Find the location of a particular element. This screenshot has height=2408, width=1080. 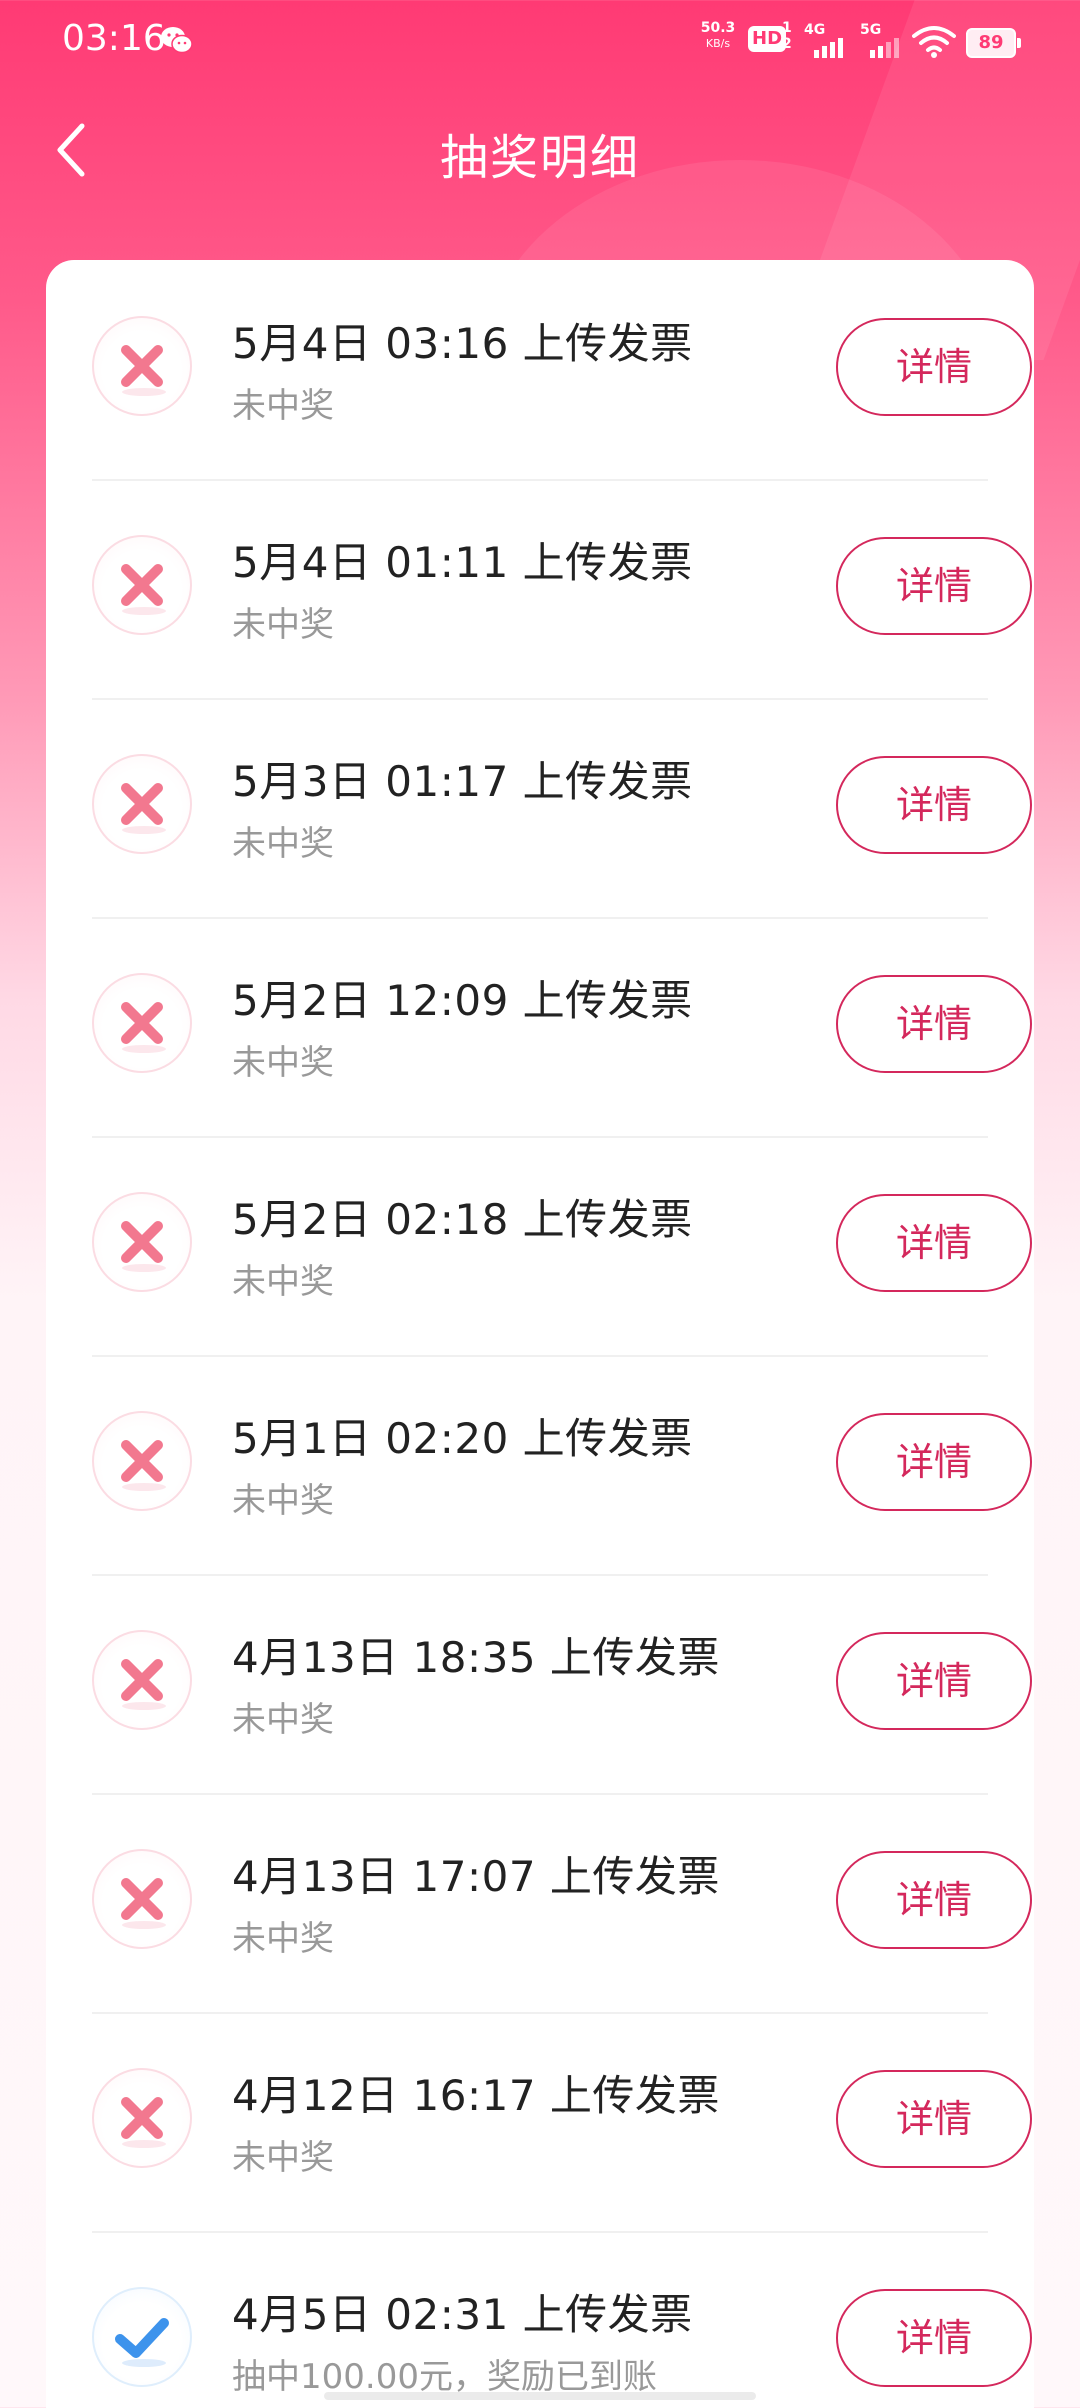

record-title: 5月4日 03:16 上传发票 is located at coordinates (462, 343).